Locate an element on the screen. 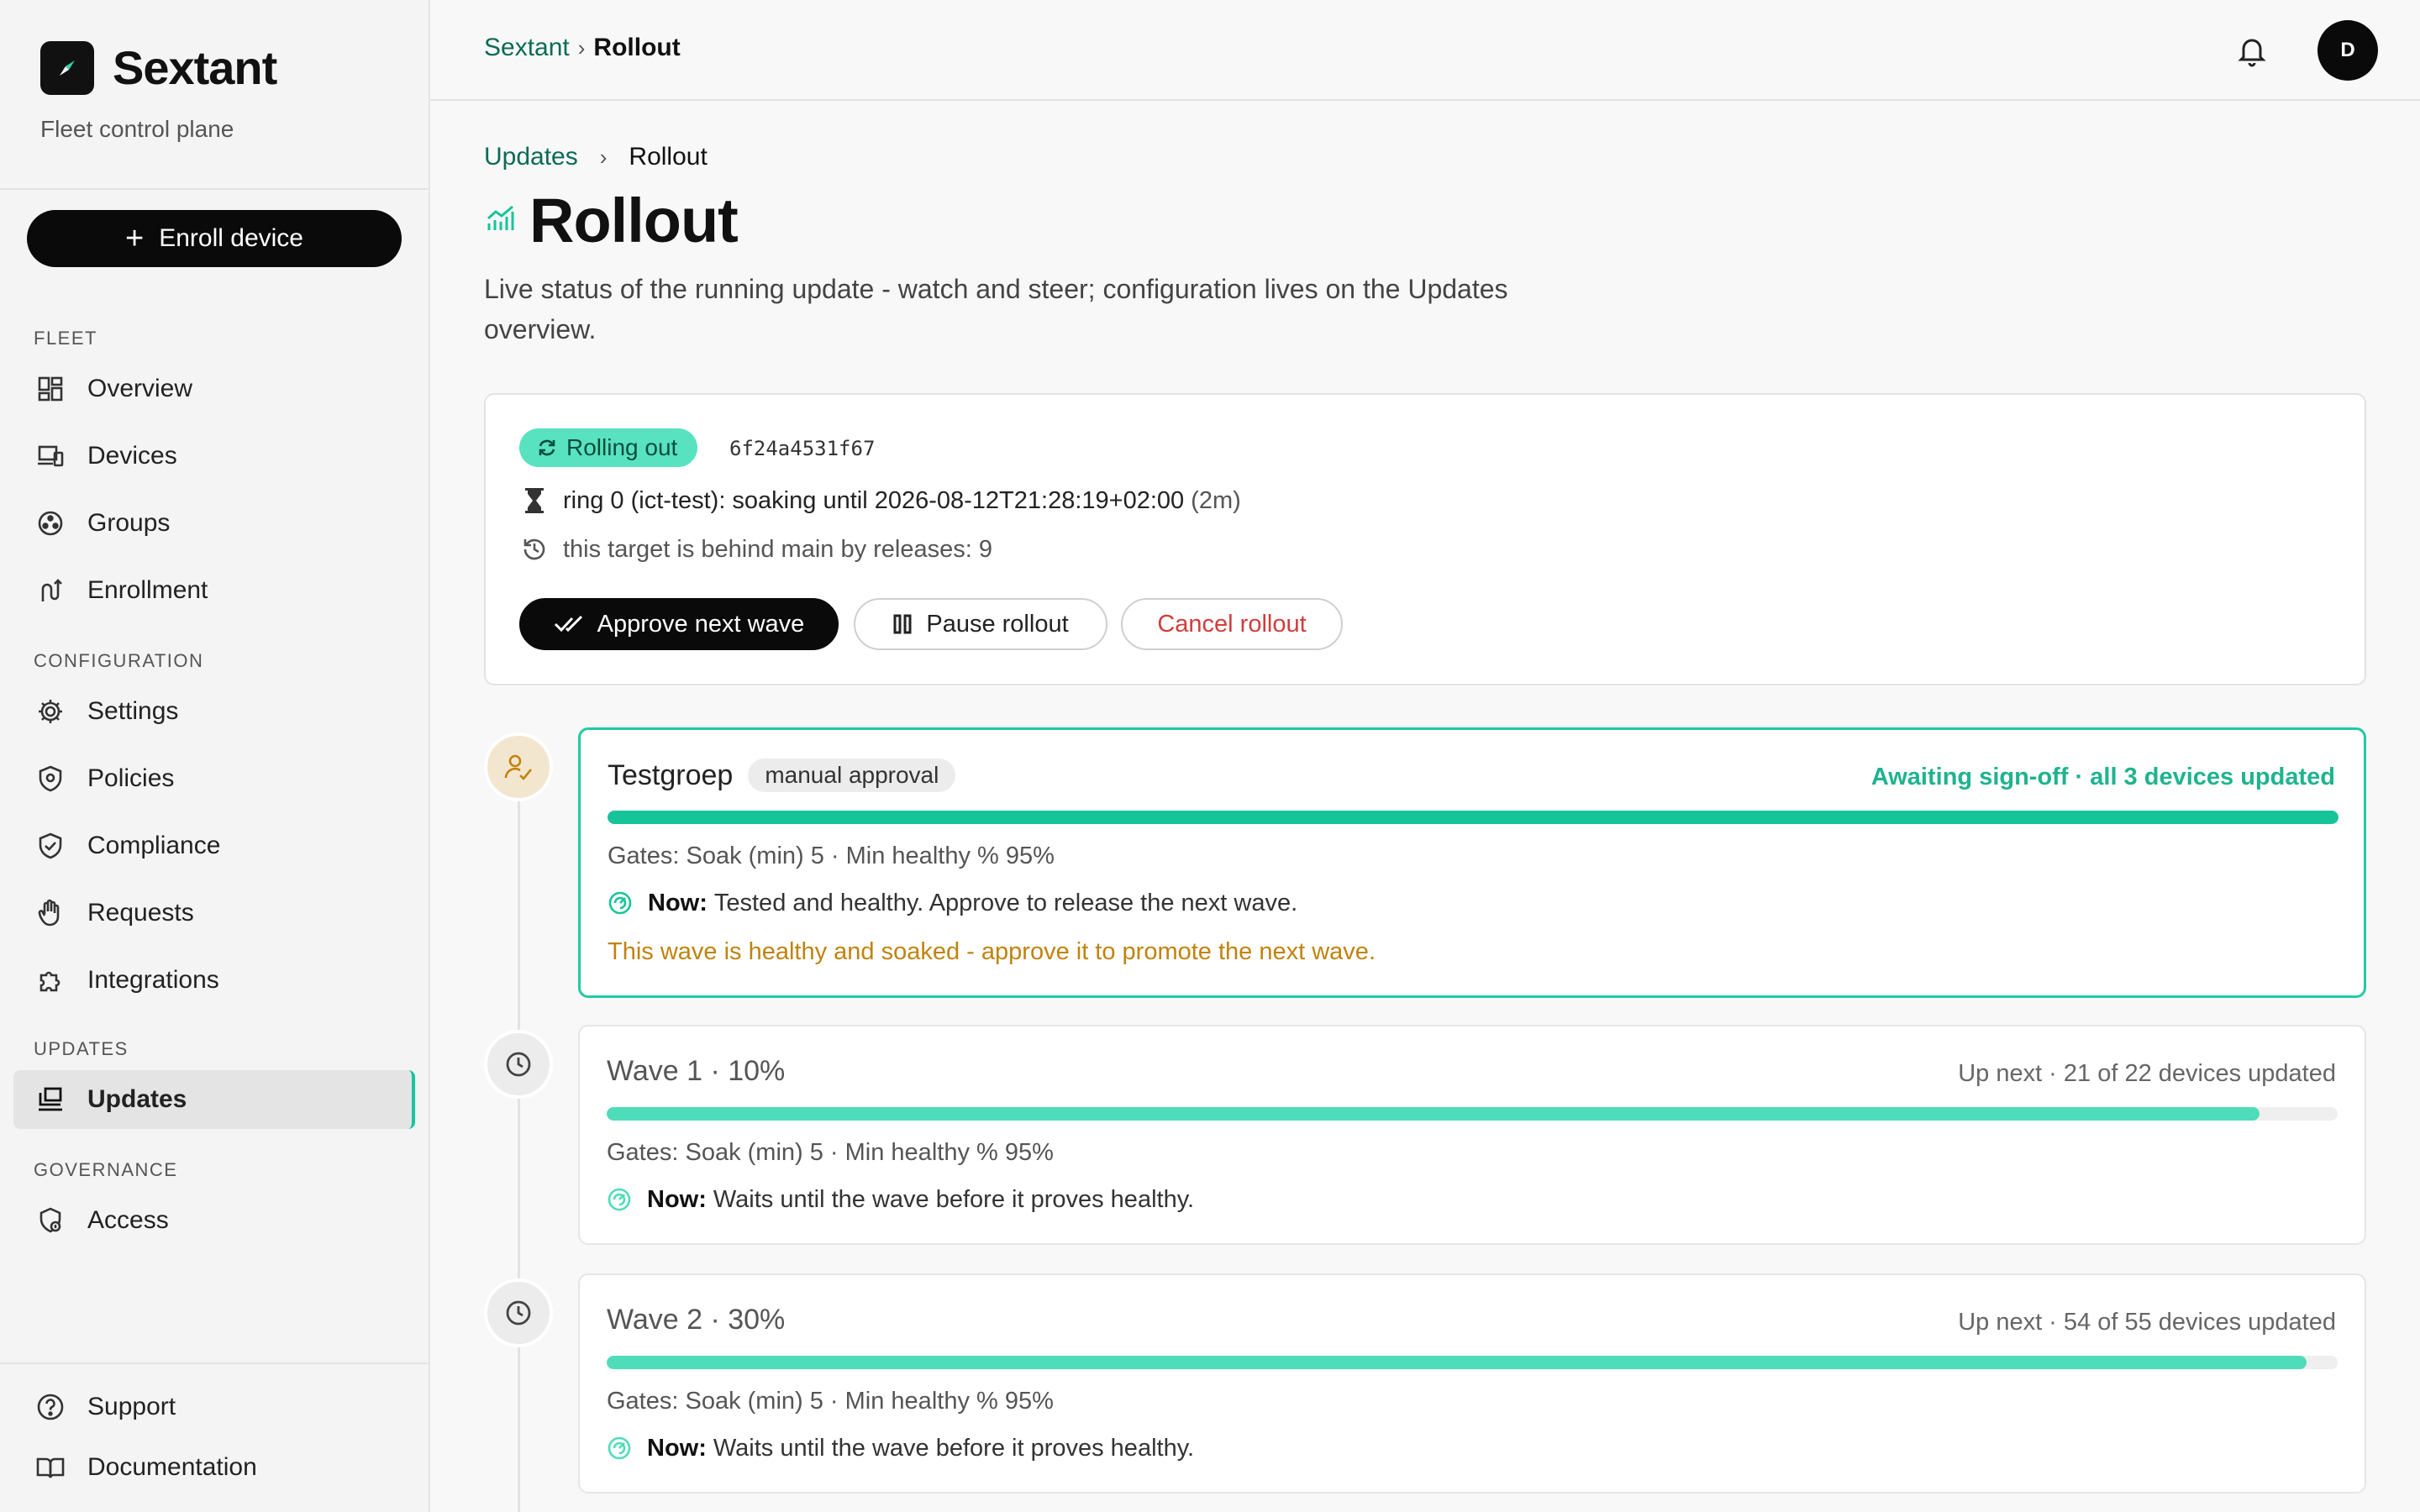 The width and height of the screenshot is (2420, 1512). sidebar-item-compliance: Compliance is located at coordinates (214, 845).